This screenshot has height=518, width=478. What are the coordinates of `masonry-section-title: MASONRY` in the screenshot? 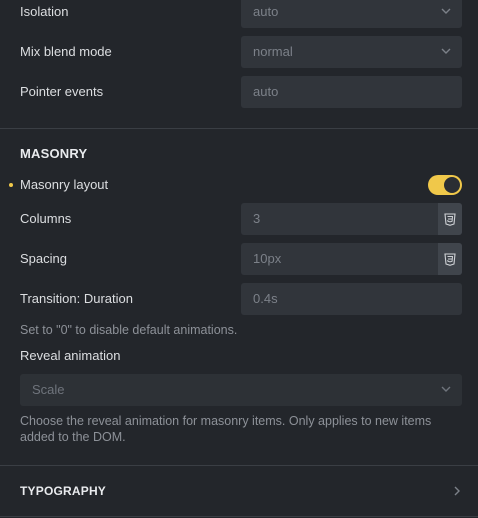 It's located at (54, 153).